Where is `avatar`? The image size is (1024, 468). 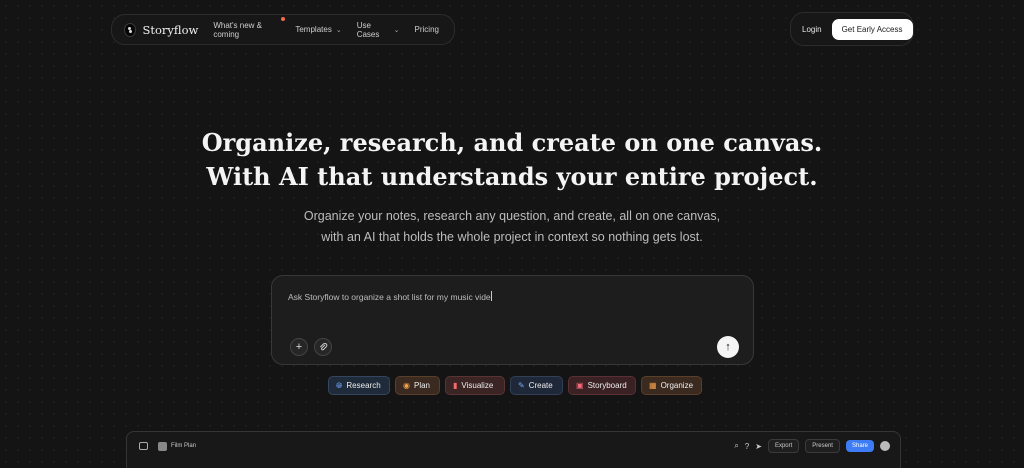
avatar is located at coordinates (885, 446).